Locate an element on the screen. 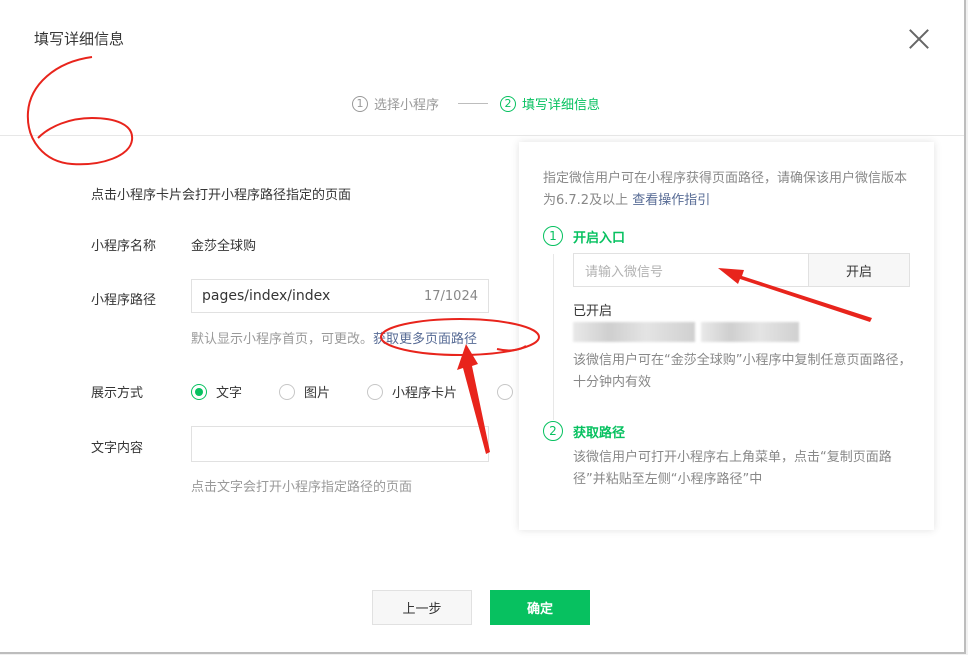 This screenshot has width=968, height=655. path-input: pages/index/index 17/1024 is located at coordinates (340, 296).